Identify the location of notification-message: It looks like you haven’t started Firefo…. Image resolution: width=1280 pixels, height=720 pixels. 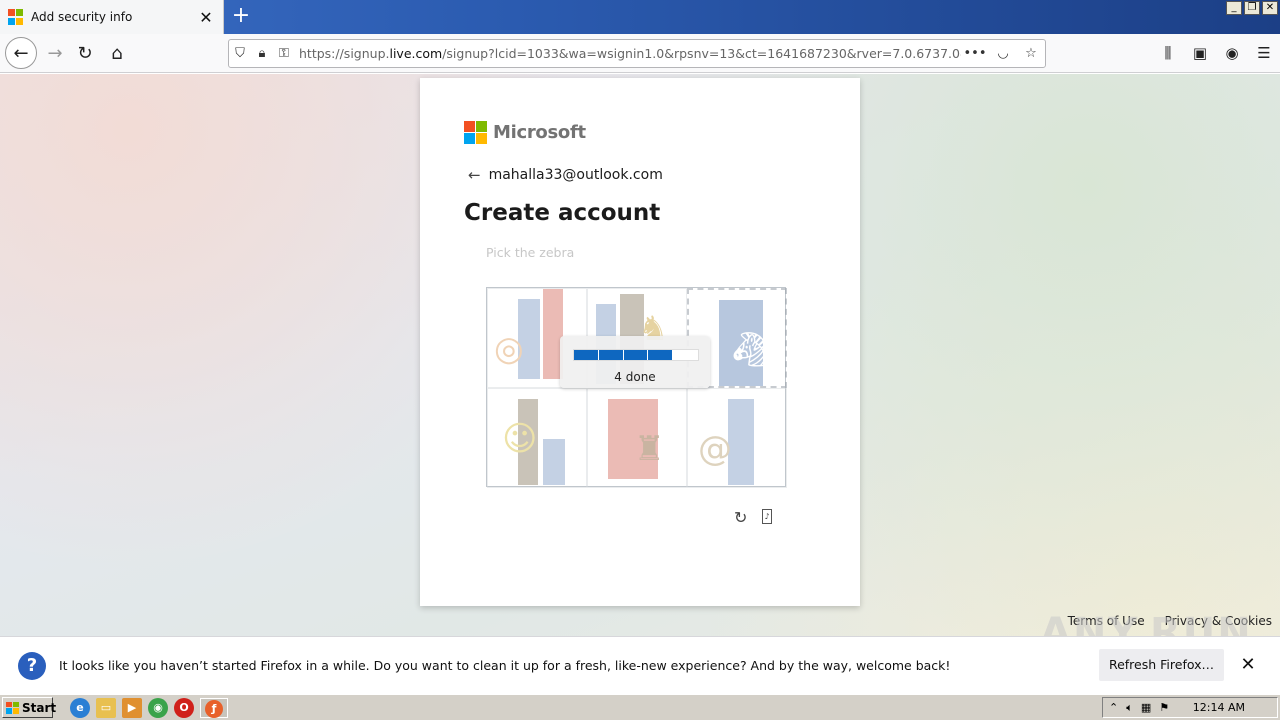
(505, 665).